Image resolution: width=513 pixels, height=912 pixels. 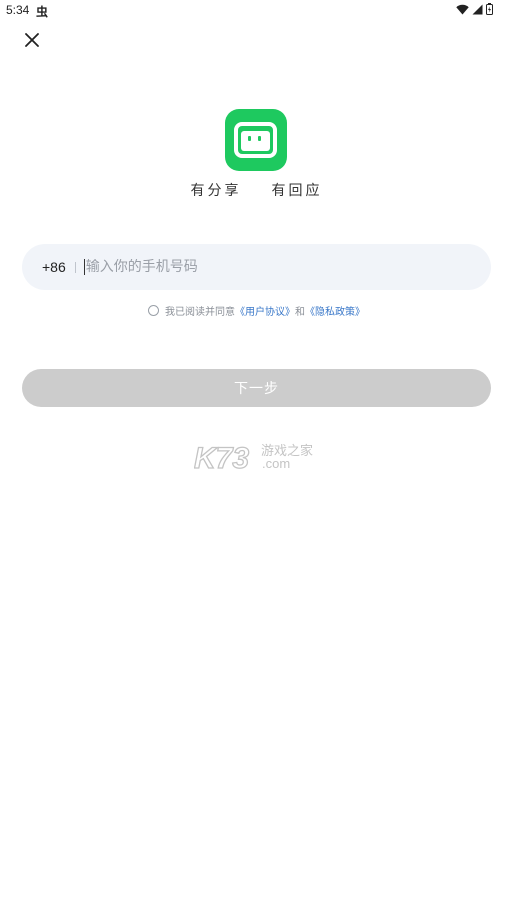 What do you see at coordinates (265, 310) in the screenshot?
I see `user-agreement-link: 《用户协议》` at bounding box center [265, 310].